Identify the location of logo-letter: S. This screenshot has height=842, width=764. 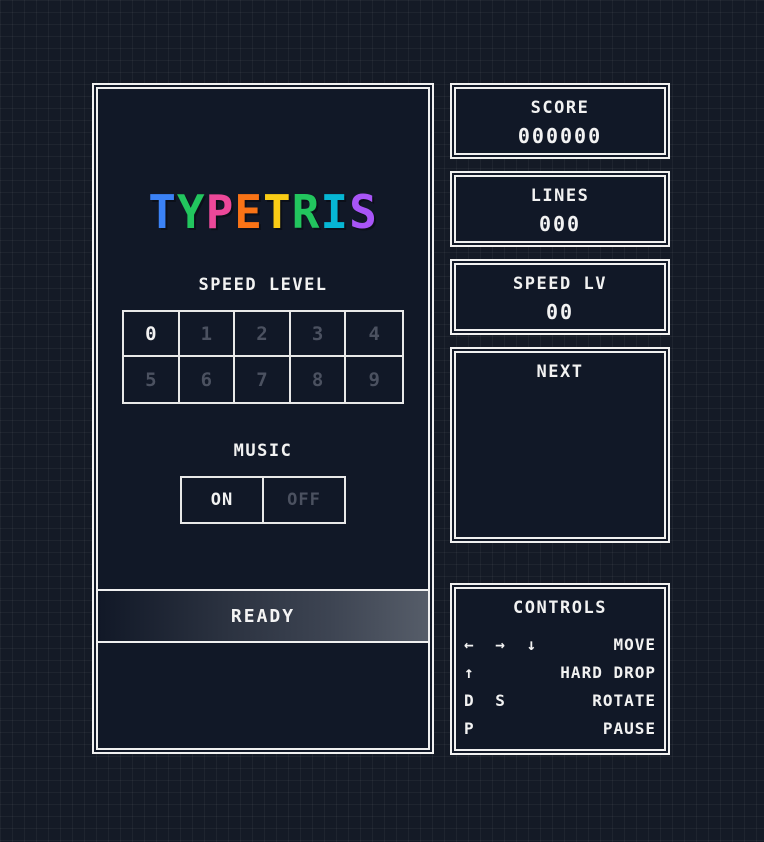
(363, 212).